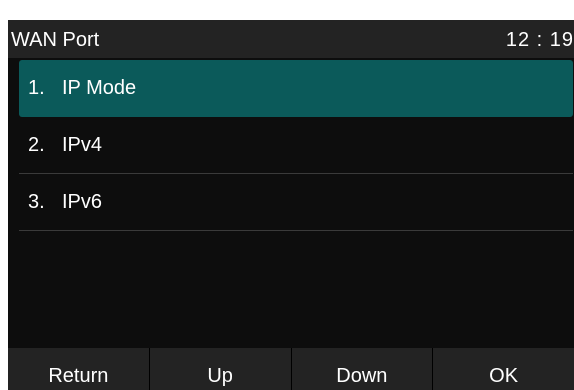  Describe the element at coordinates (291, 39) in the screenshot. I see `title-bar: WAN Port 12 : 19` at that location.